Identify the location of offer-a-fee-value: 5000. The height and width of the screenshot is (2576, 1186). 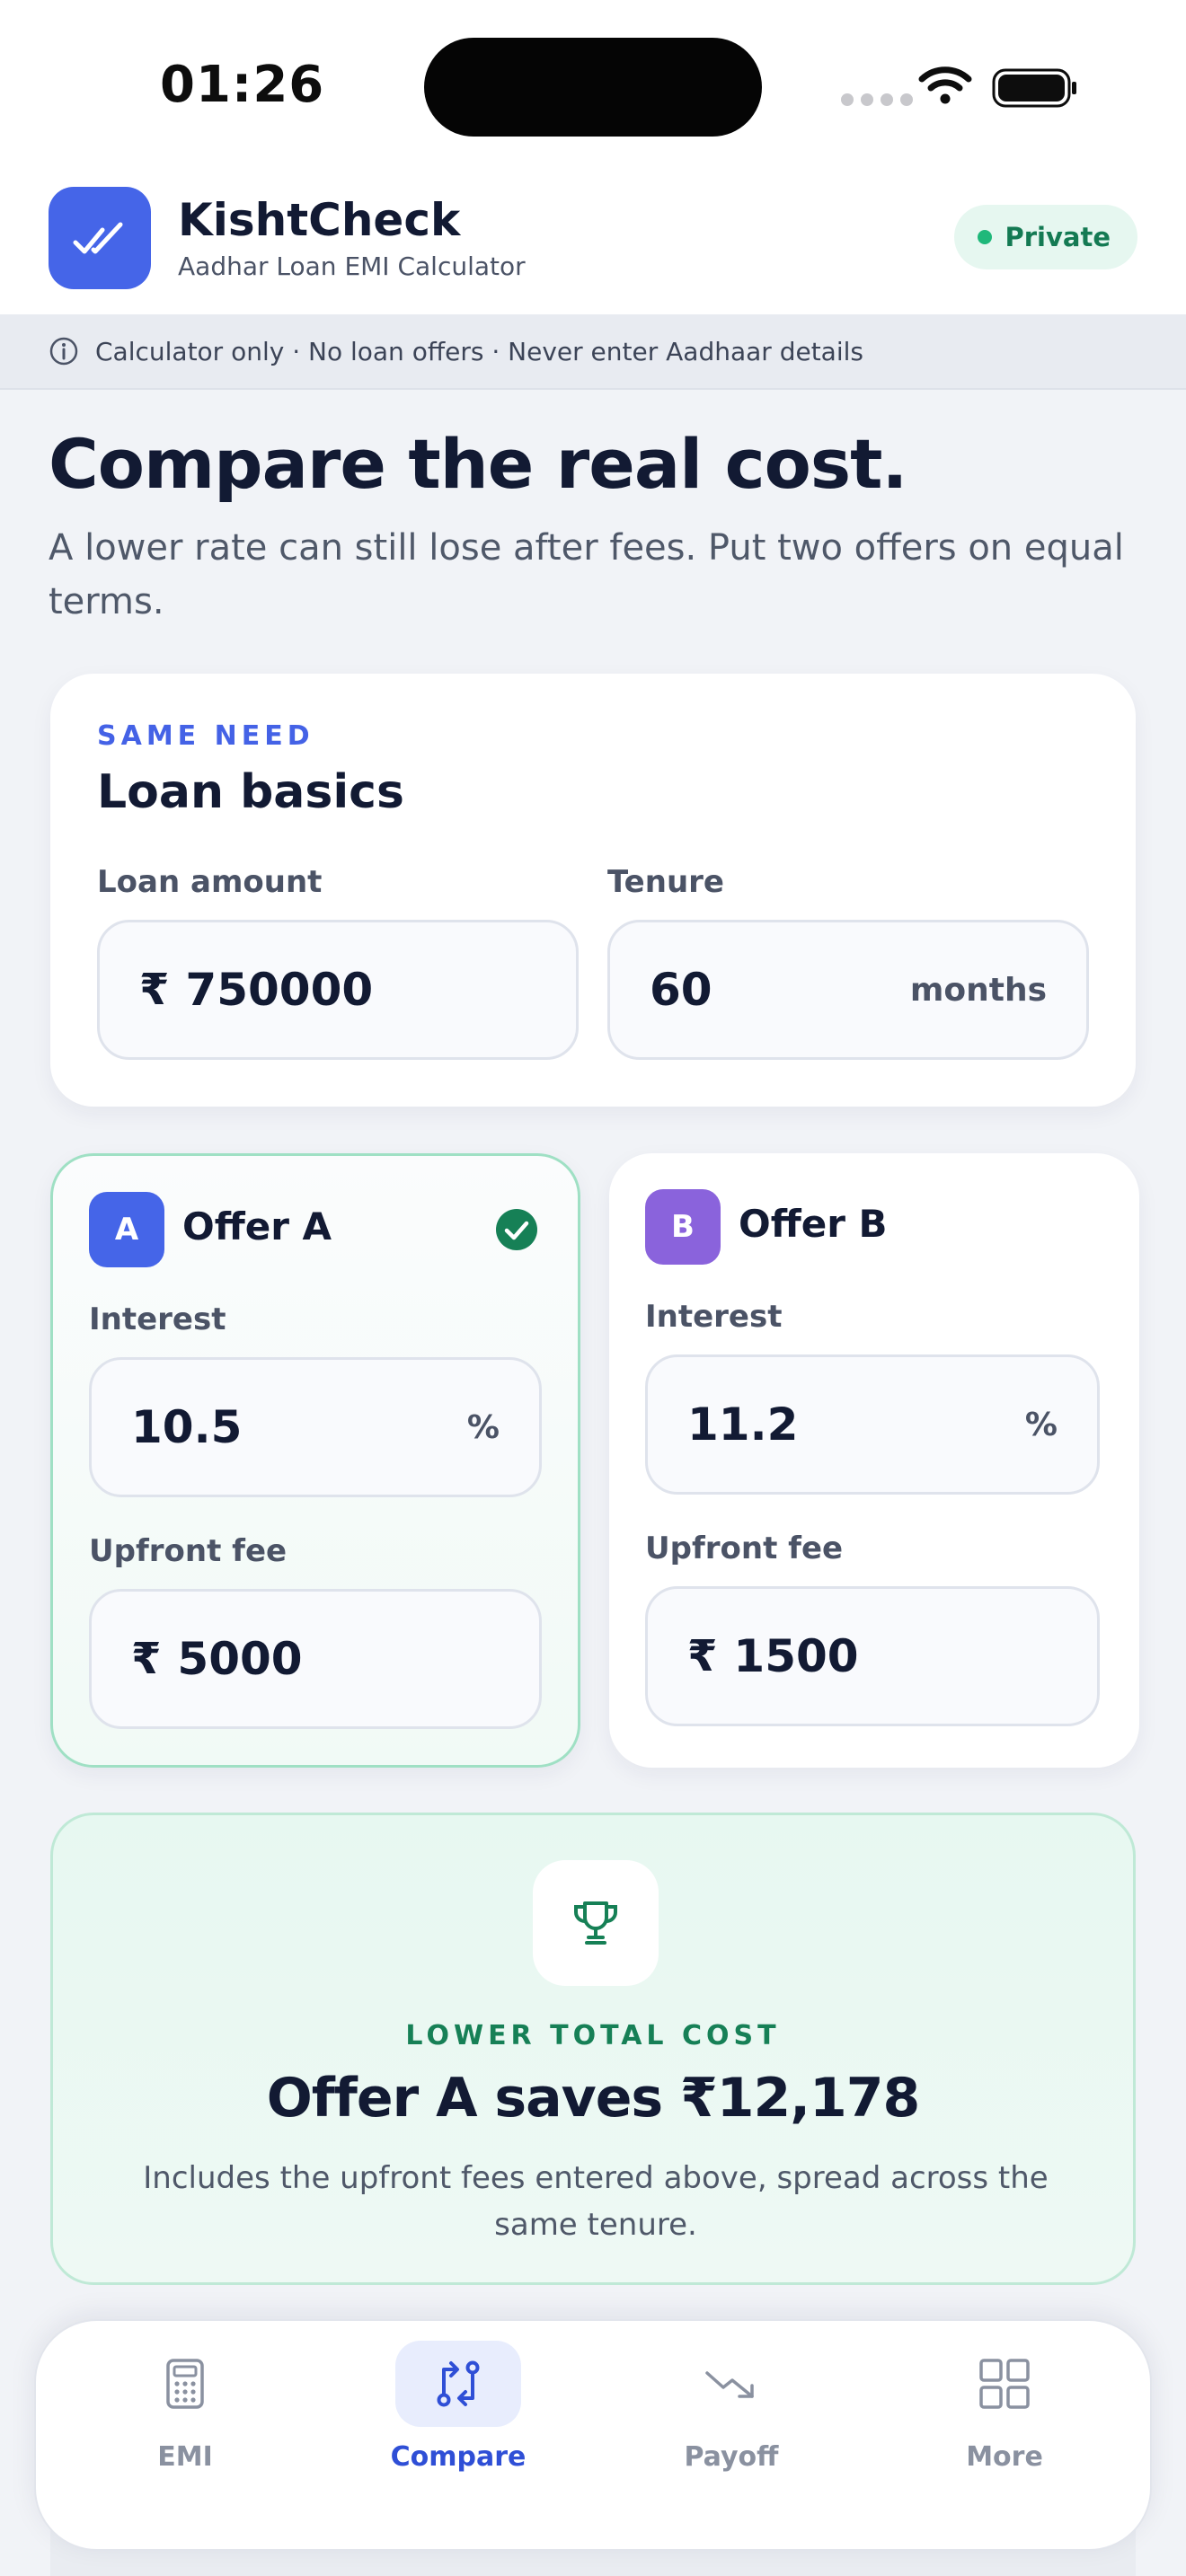
(240, 1659).